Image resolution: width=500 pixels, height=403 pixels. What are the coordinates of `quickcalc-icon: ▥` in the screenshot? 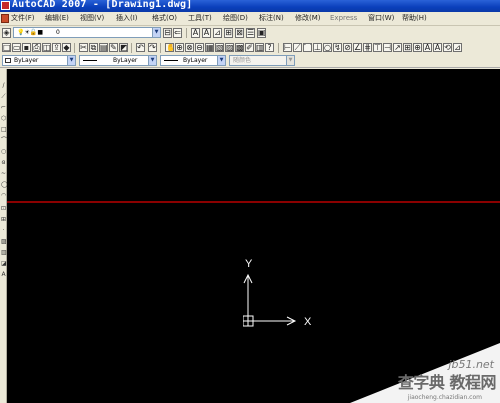 It's located at (259, 47).